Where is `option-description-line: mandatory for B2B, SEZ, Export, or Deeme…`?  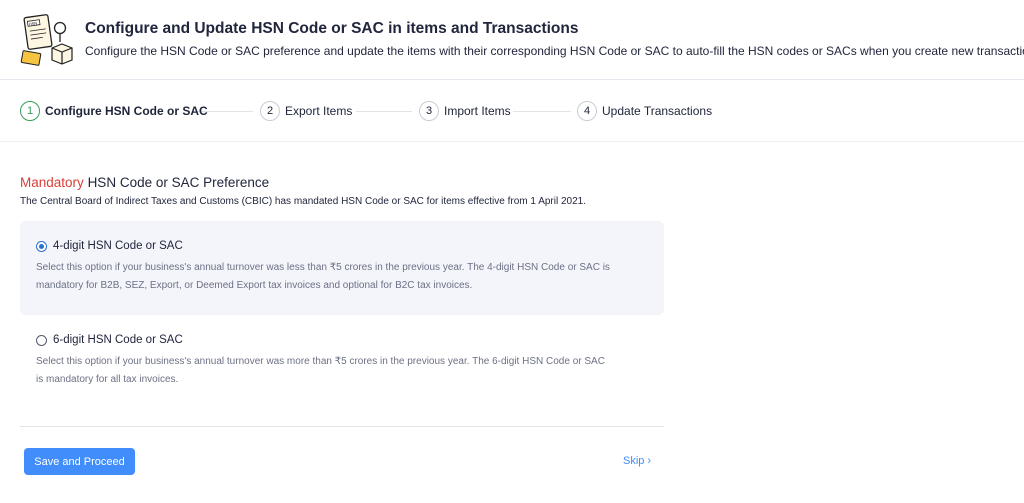
option-description-line: mandatory for B2B, SEZ, Export, or Deeme… is located at coordinates (254, 285).